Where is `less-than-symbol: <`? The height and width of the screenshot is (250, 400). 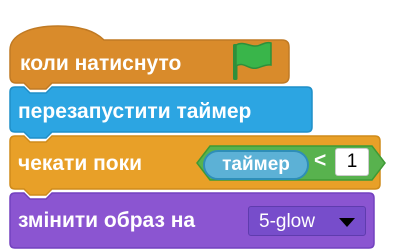 less-than-symbol: < is located at coordinates (320, 160).